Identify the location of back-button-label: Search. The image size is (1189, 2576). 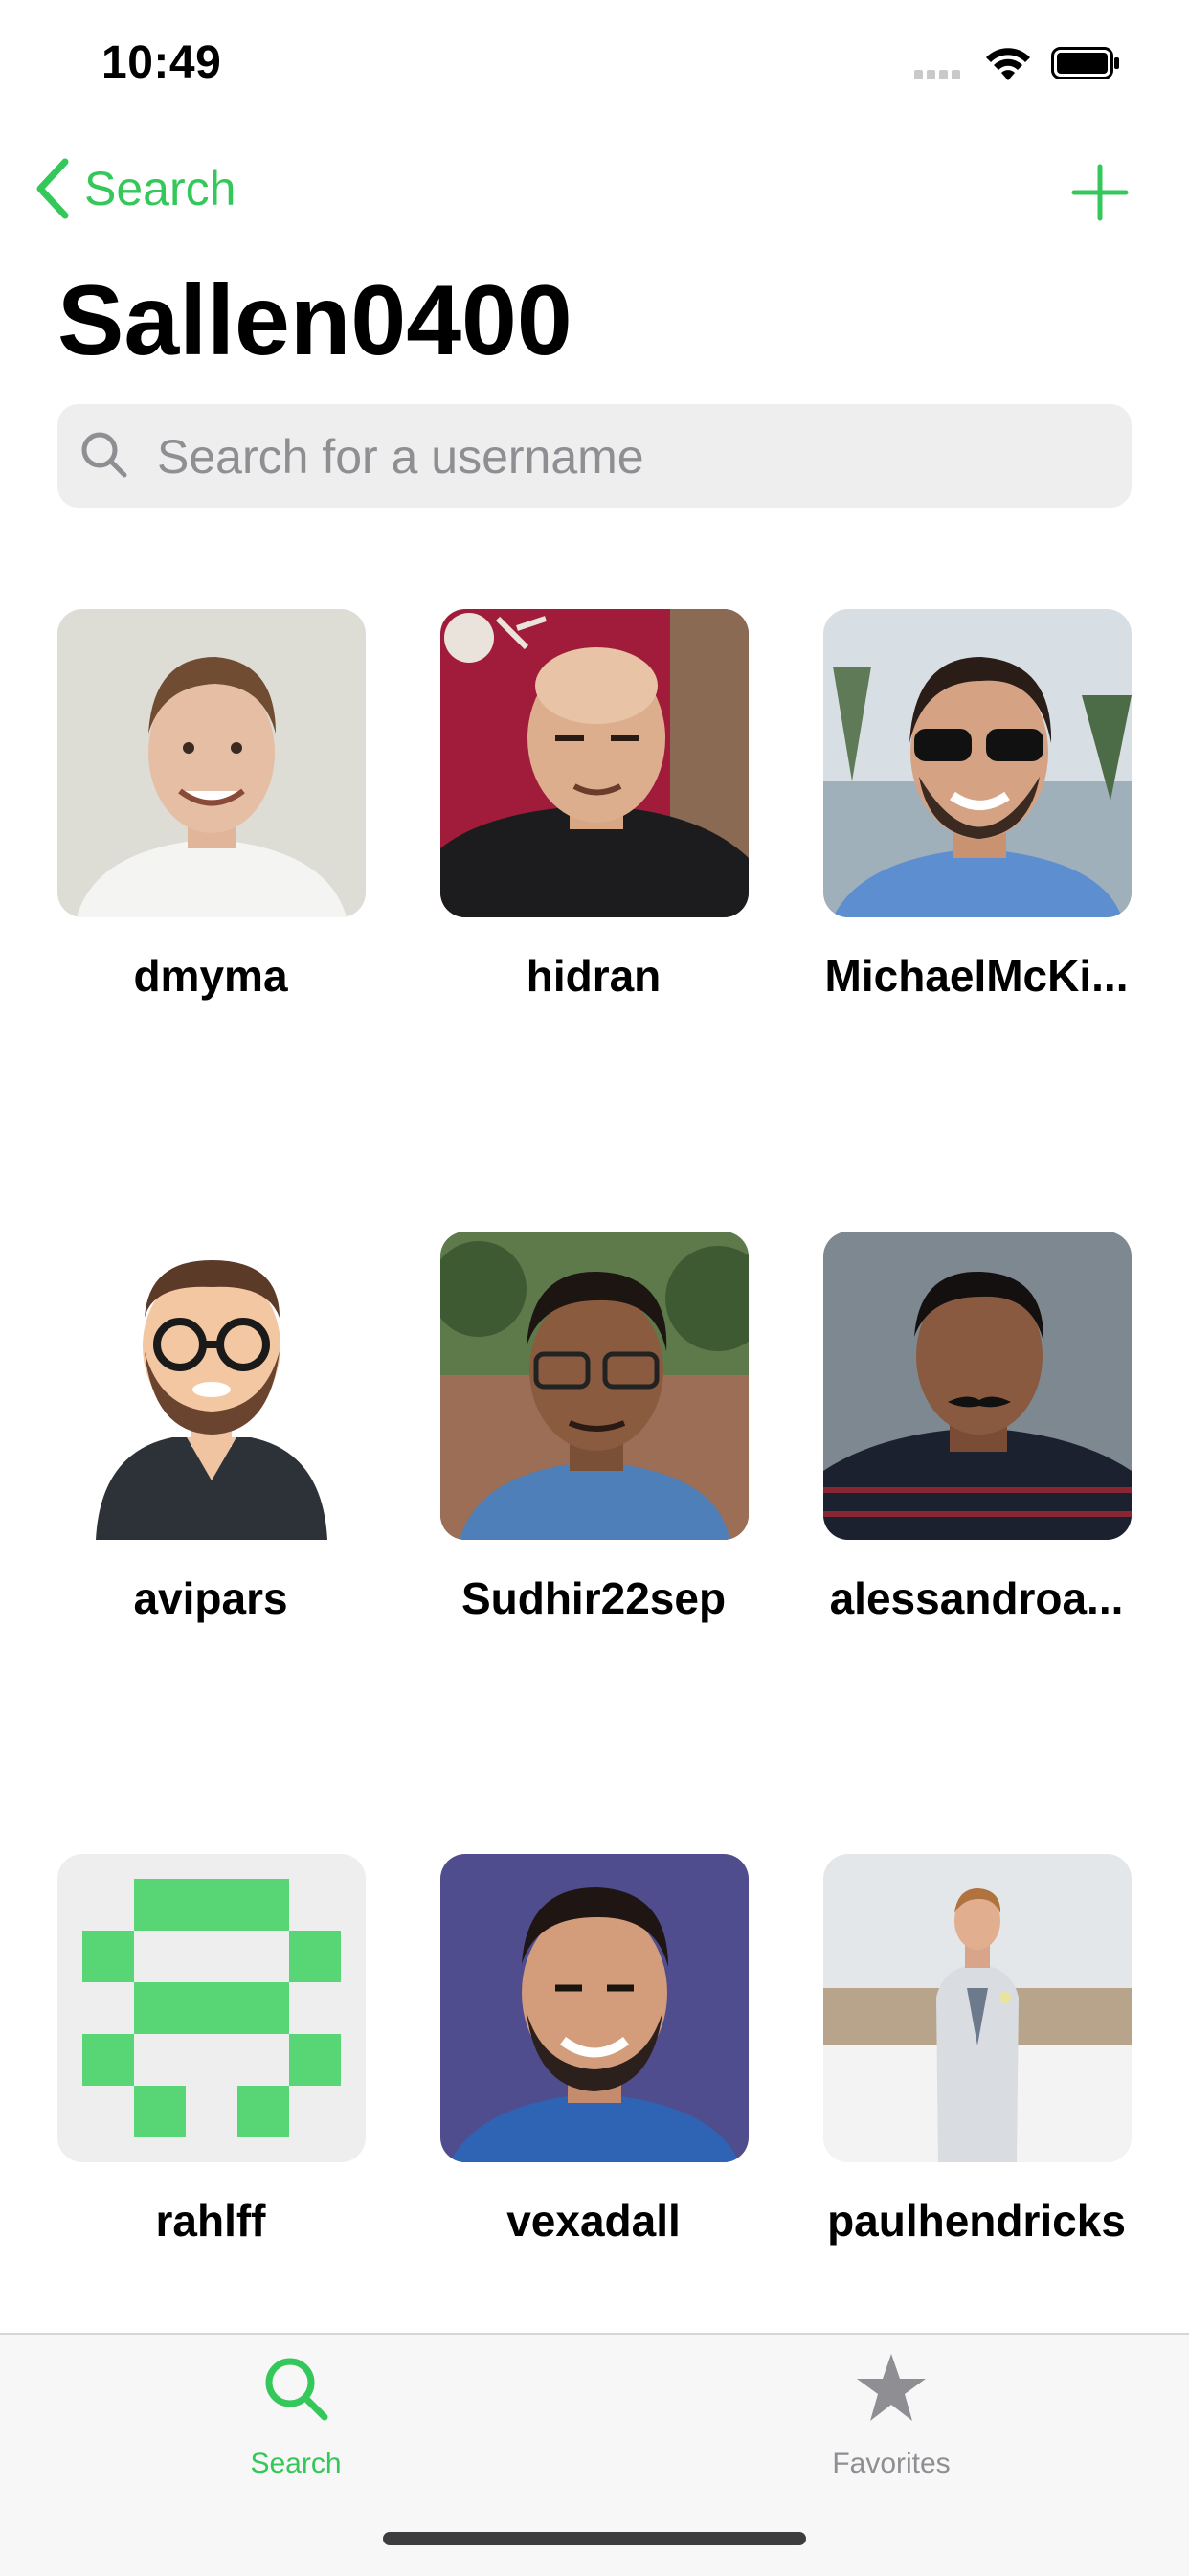
(160, 188).